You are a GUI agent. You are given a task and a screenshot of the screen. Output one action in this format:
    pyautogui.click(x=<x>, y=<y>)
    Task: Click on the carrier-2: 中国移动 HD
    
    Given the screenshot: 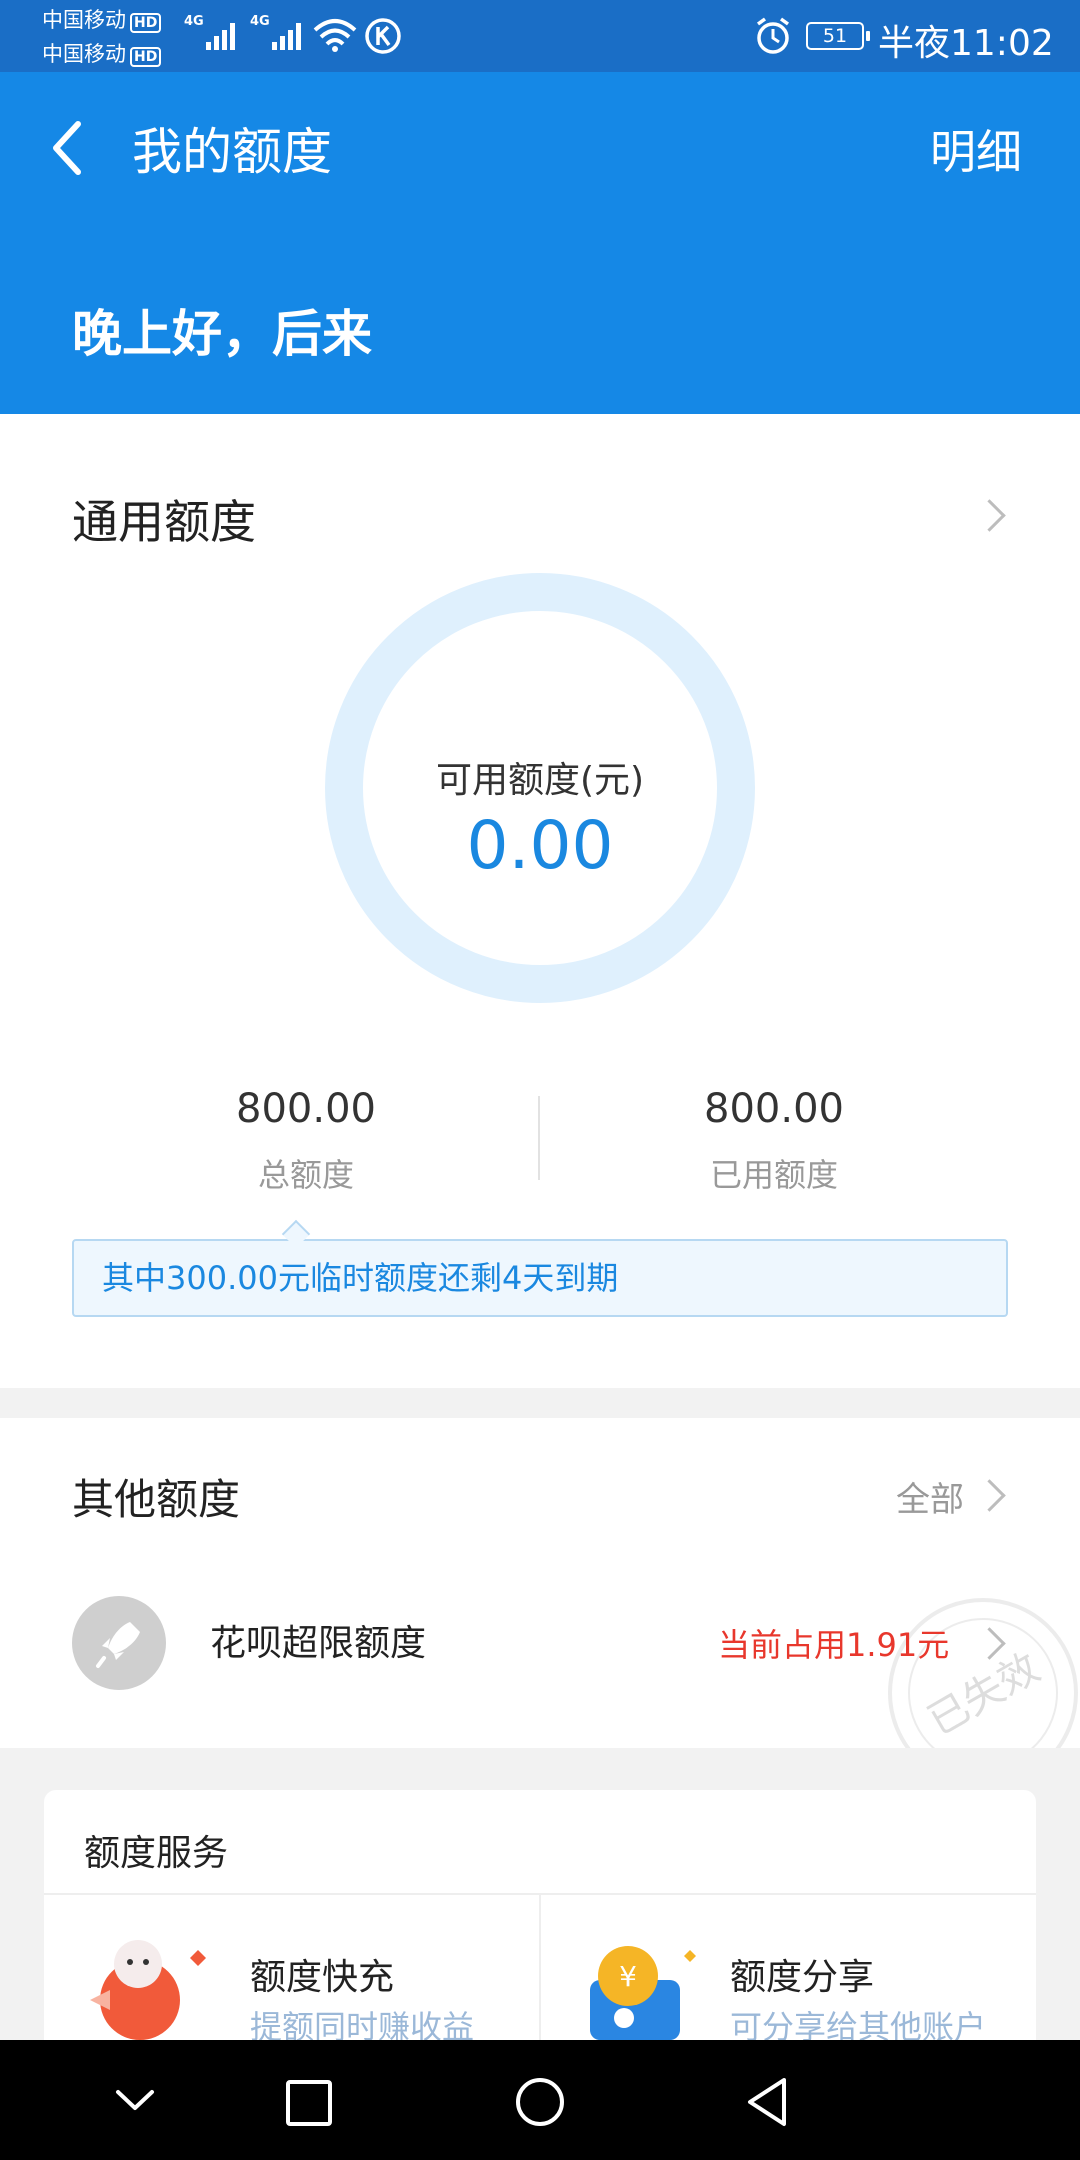 What is the action you would take?
    pyautogui.click(x=102, y=54)
    